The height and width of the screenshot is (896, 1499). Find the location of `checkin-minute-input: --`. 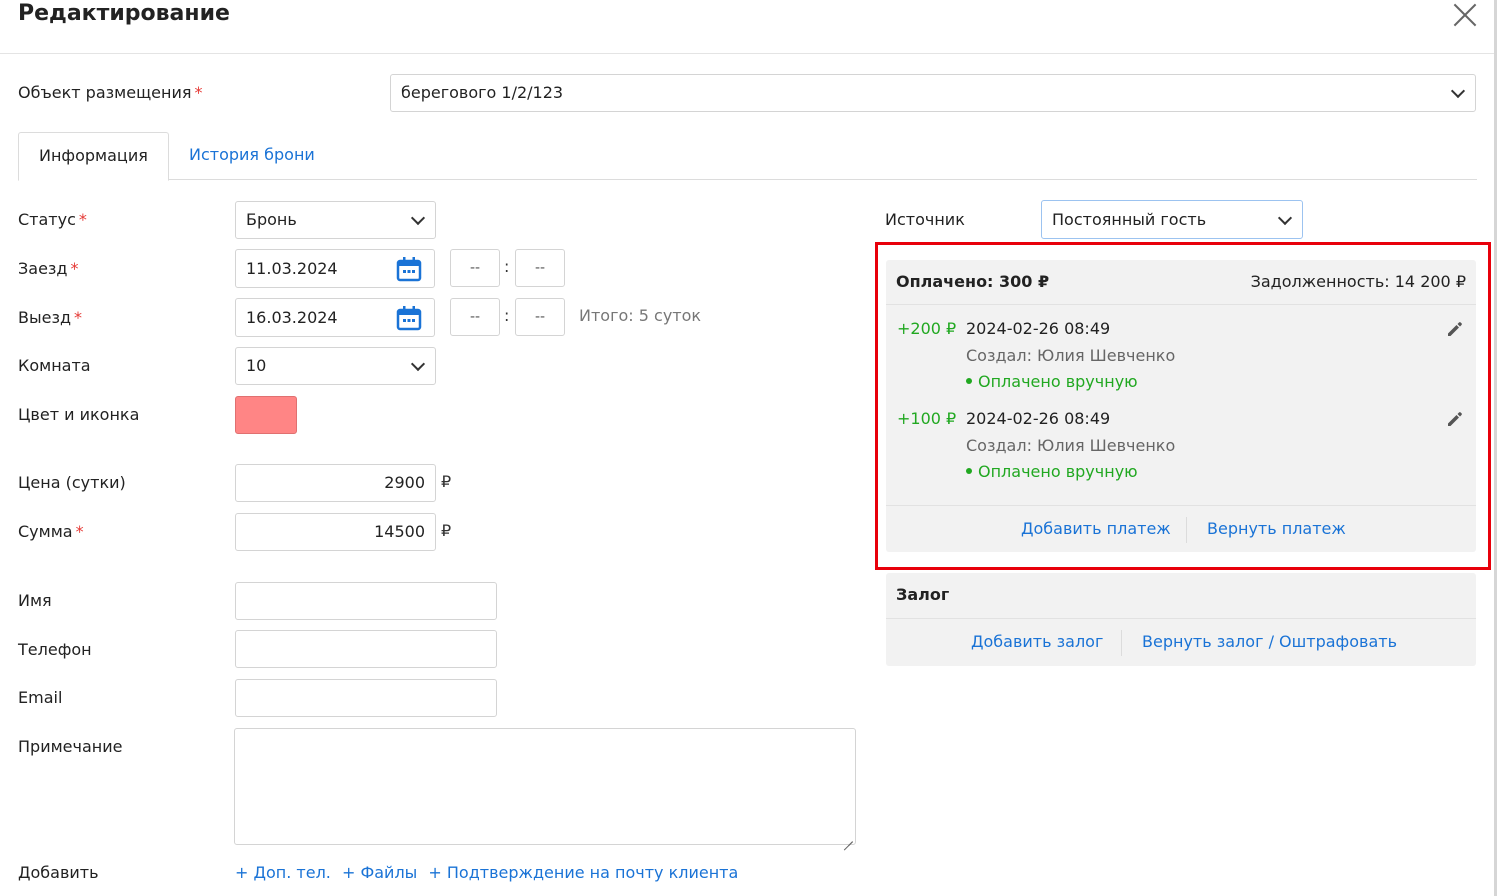

checkin-minute-input: -- is located at coordinates (540, 268).